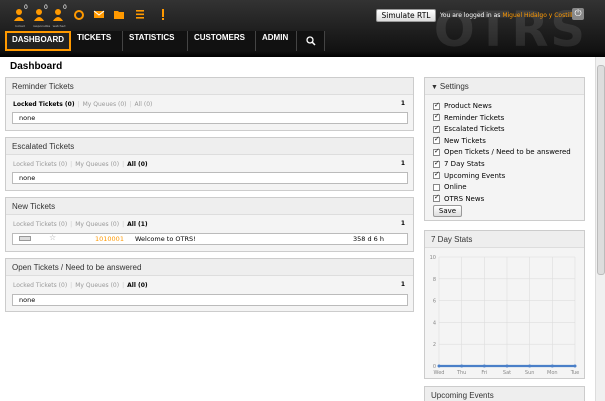 The width and height of the screenshot is (605, 401). I want to click on locked-tickets-icon: 0 locked, so click(20, 16).